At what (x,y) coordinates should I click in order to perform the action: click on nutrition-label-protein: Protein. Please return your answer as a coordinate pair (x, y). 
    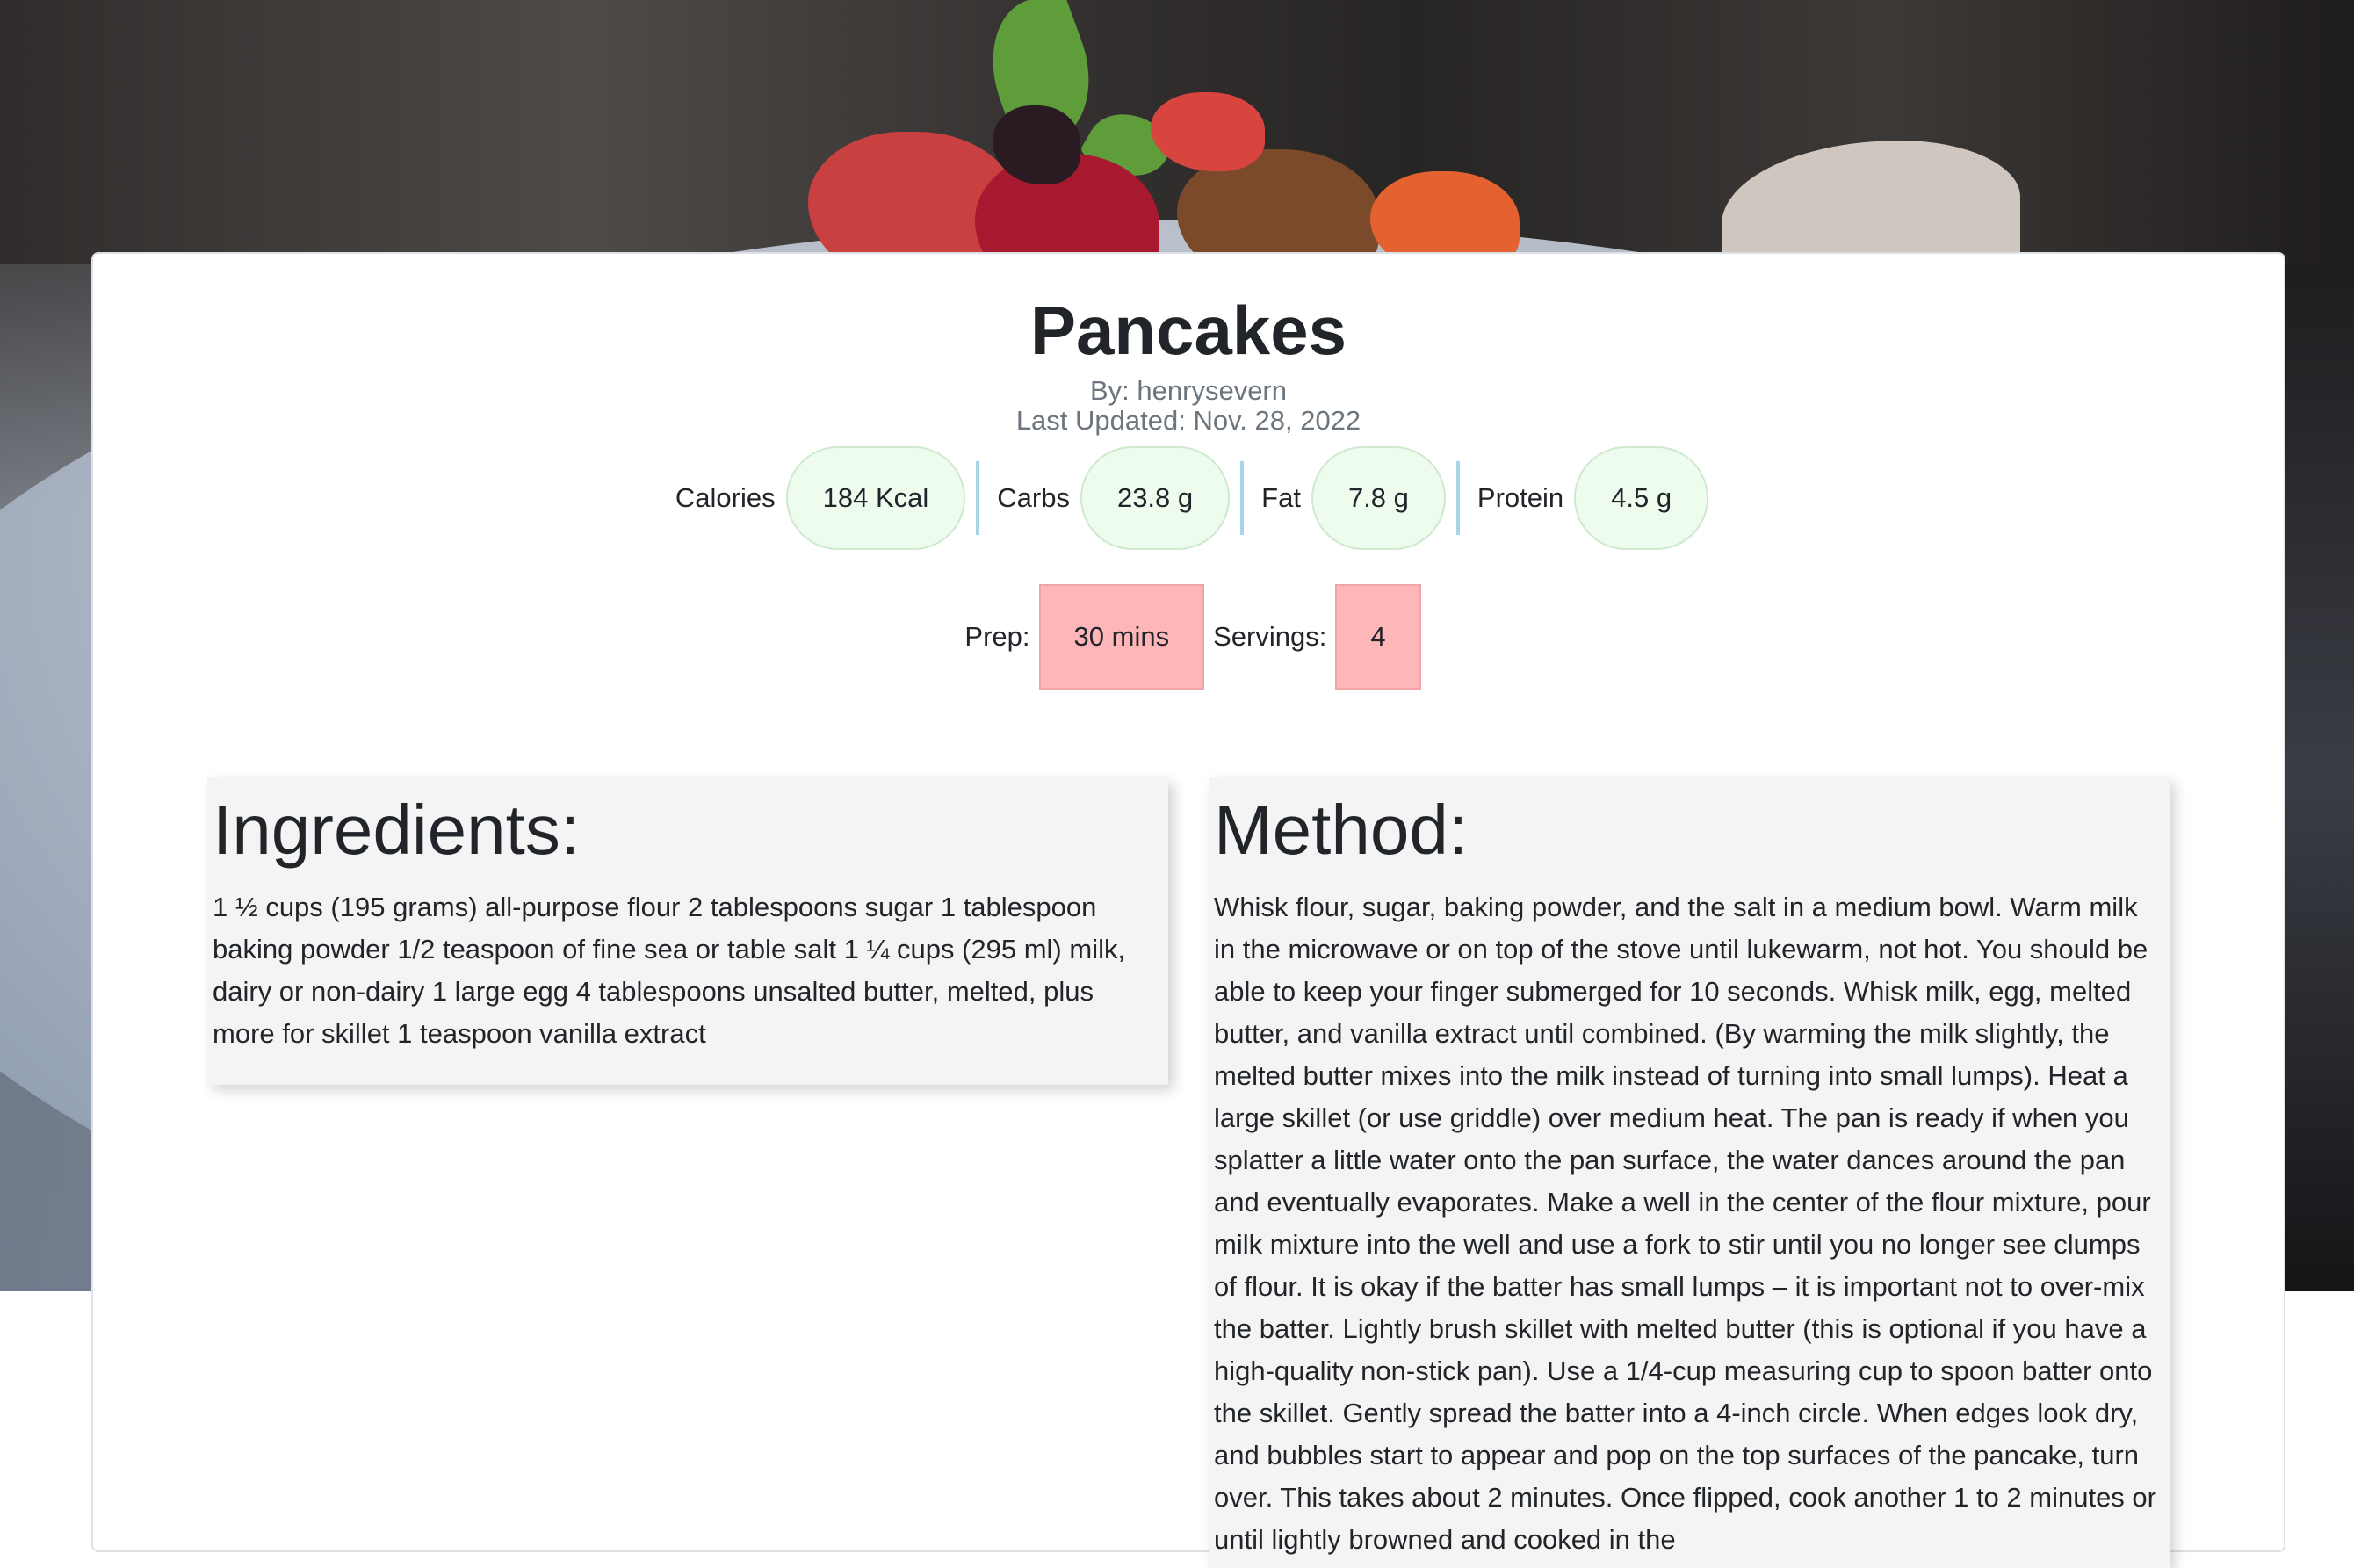
    Looking at the image, I should click on (1520, 497).